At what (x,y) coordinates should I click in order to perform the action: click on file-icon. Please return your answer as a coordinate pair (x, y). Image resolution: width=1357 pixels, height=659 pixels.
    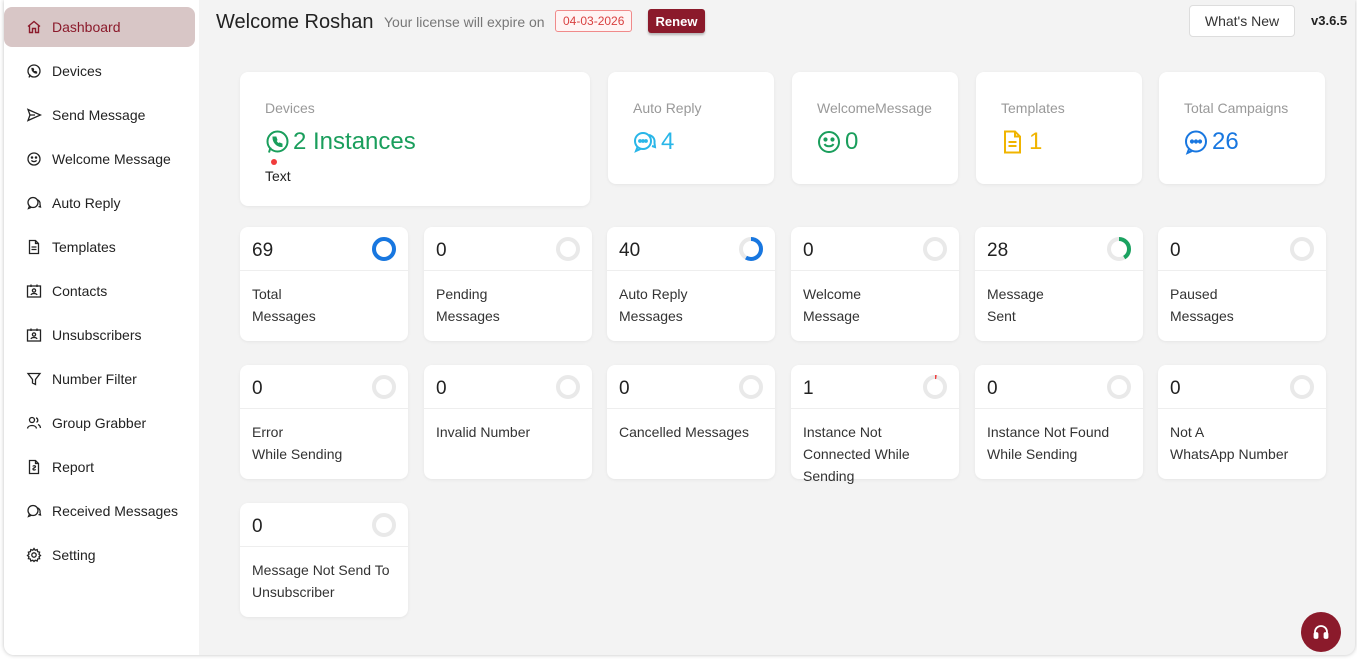
    Looking at the image, I should click on (34, 247).